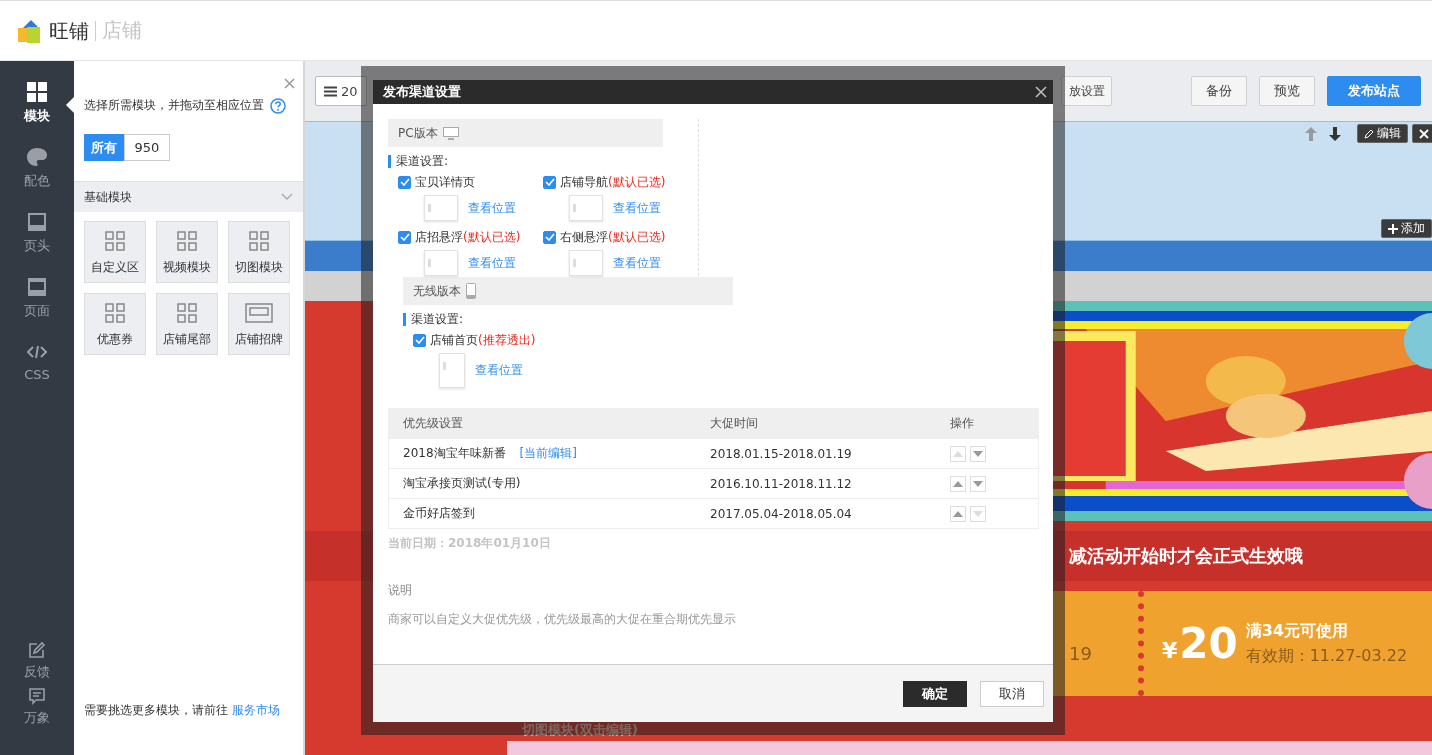 Image resolution: width=1432 pixels, height=755 pixels. Describe the element at coordinates (1208, 643) in the screenshot. I see `coupon-amount: 20` at that location.